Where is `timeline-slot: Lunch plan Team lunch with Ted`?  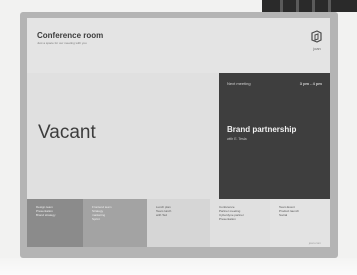
timeline-slot: Lunch plan Team lunch with Ted is located at coordinates (178, 223).